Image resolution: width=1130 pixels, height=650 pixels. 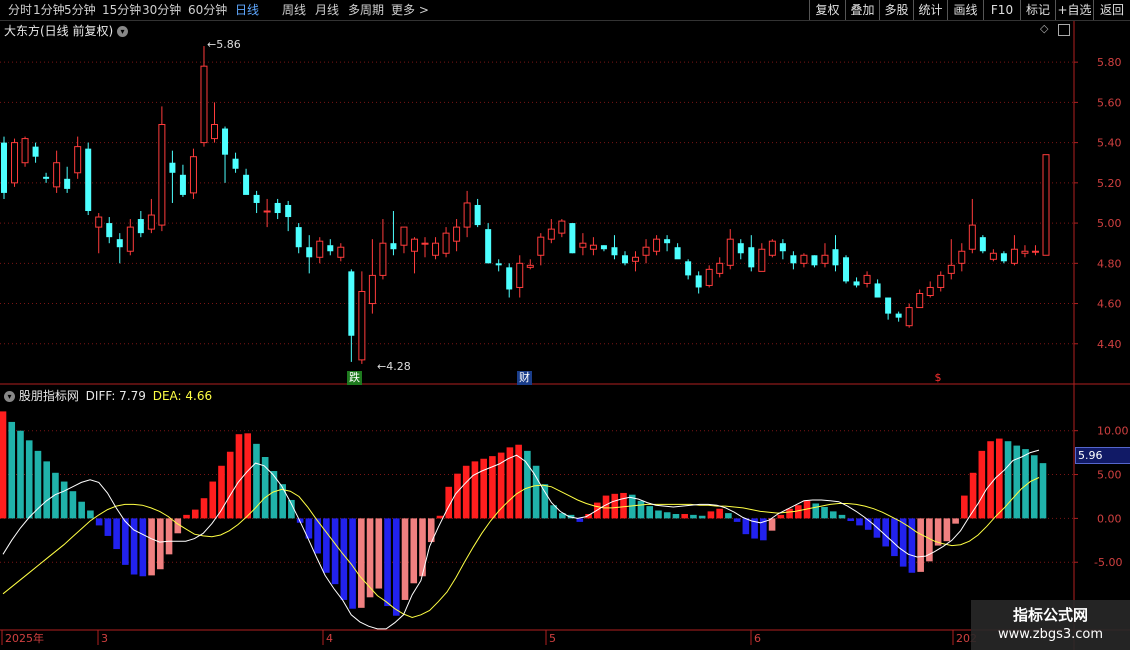 What do you see at coordinates (862, 10) in the screenshot?
I see `toolbar-button-1: 叠加` at bounding box center [862, 10].